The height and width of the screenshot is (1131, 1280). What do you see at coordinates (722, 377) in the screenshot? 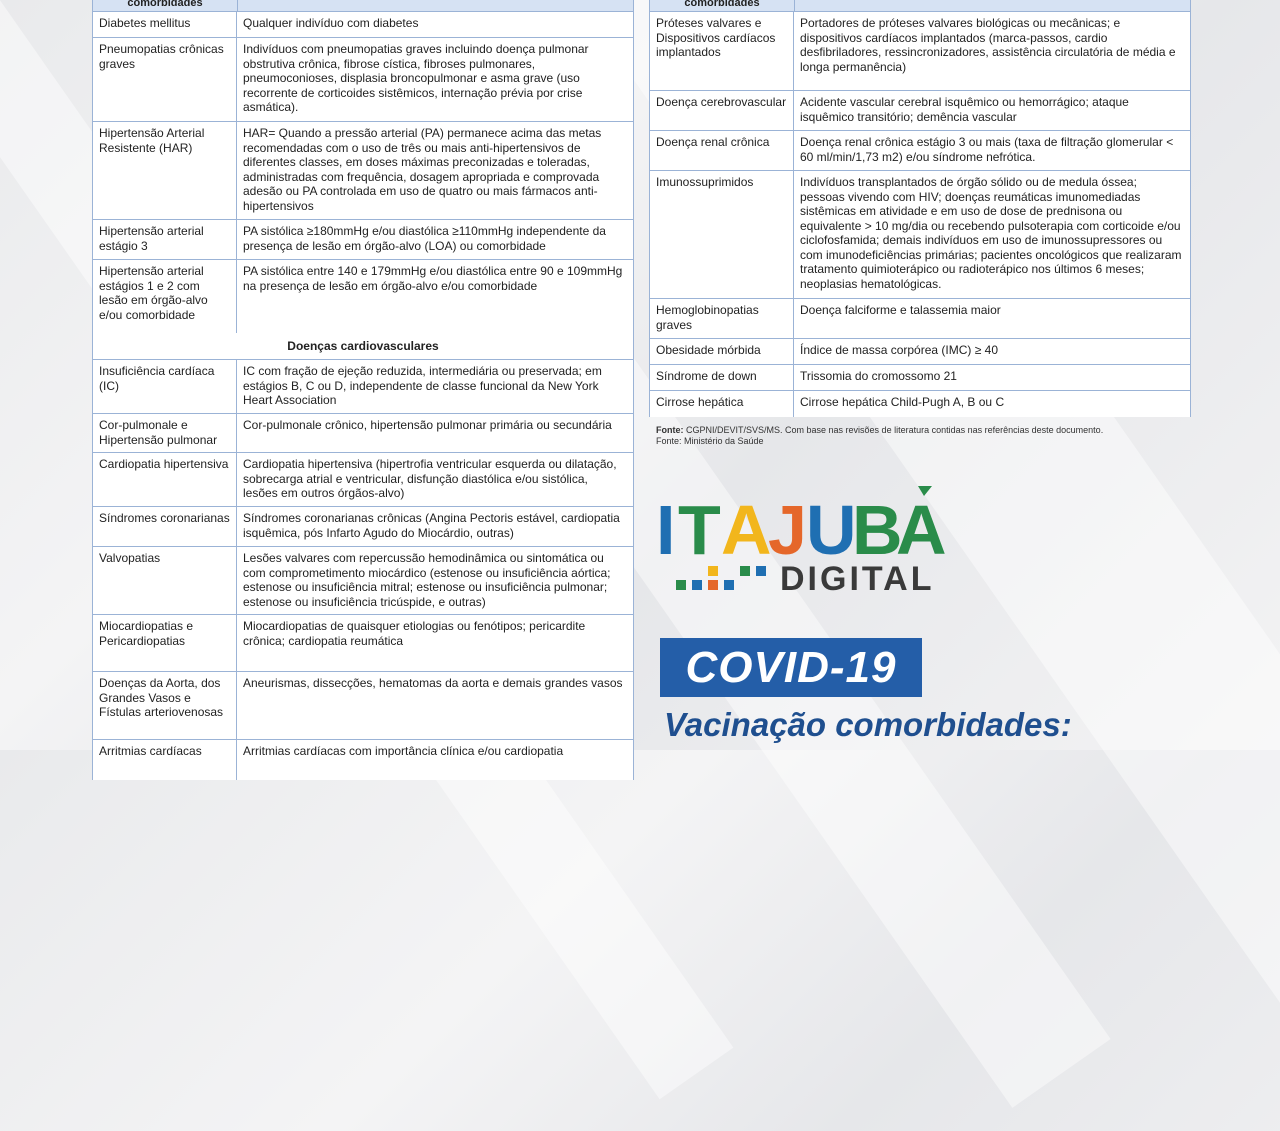
I see `comorbidity-name: Síndrome de down` at bounding box center [722, 377].